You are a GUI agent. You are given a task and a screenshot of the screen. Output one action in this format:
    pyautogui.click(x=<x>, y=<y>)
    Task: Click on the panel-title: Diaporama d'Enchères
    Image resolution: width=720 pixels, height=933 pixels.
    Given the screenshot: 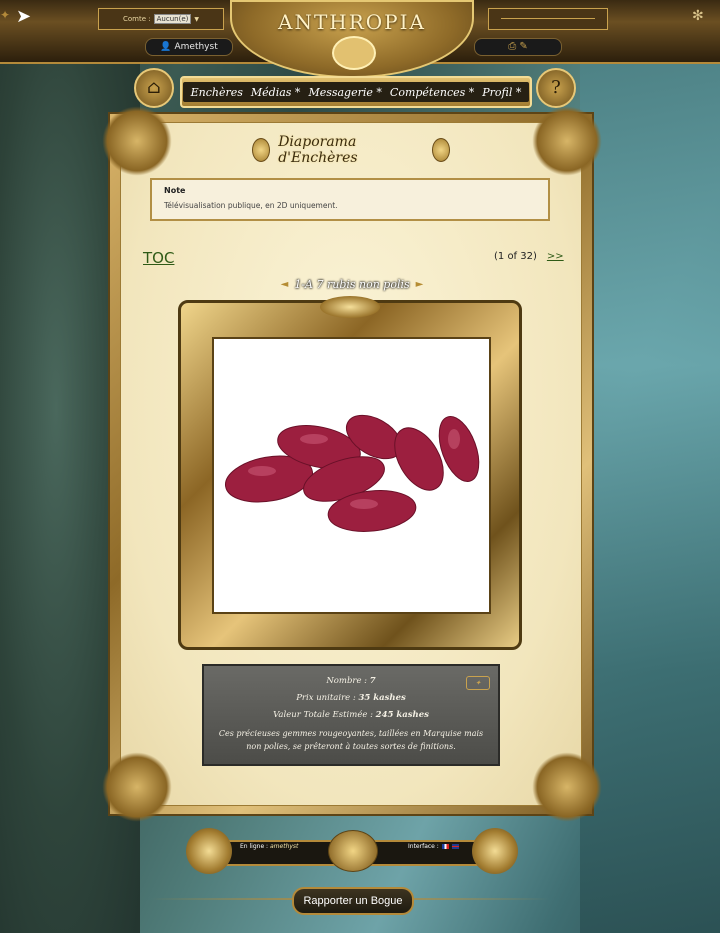 What is the action you would take?
    pyautogui.click(x=351, y=150)
    